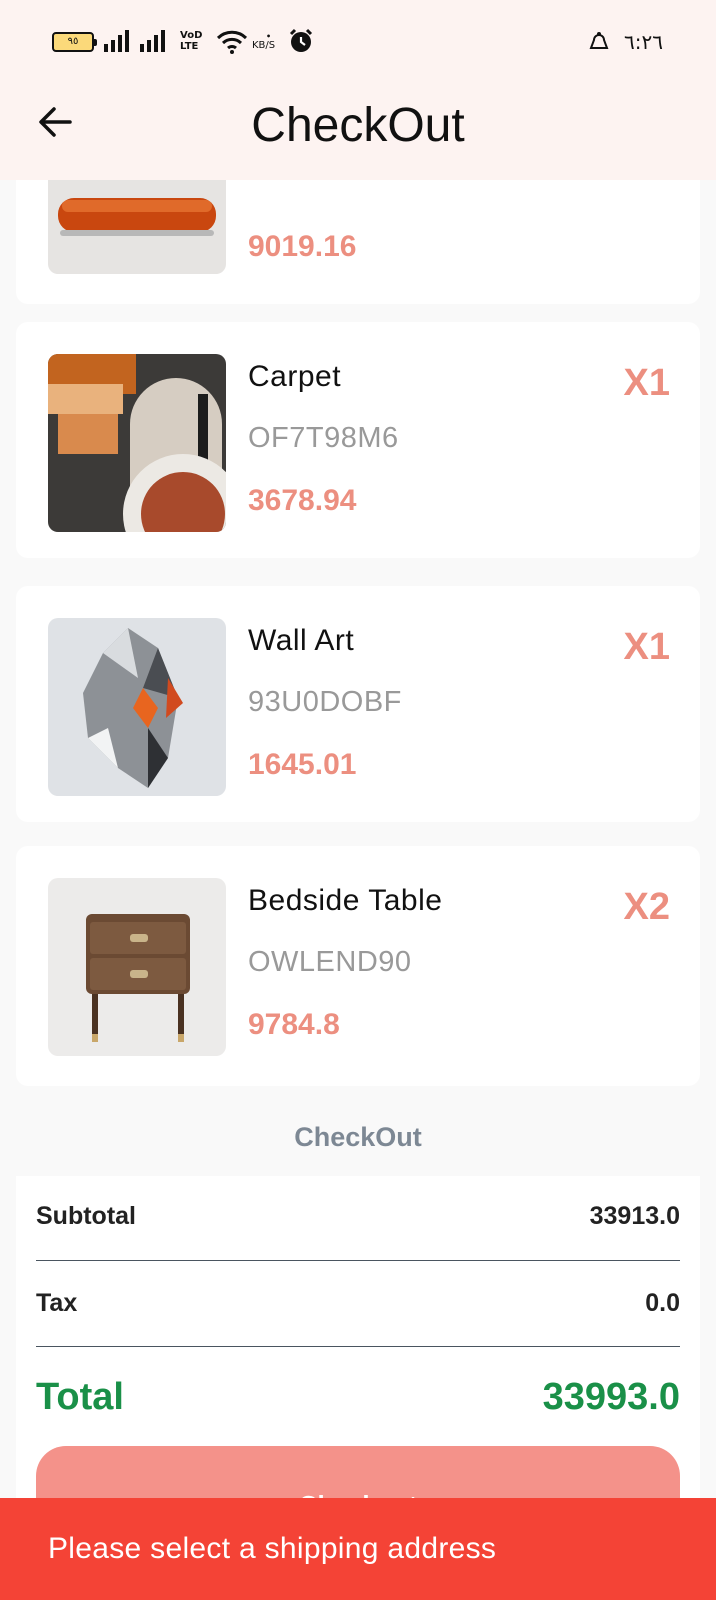 This screenshot has height=1600, width=716. I want to click on volte-line2: LTE, so click(189, 46).